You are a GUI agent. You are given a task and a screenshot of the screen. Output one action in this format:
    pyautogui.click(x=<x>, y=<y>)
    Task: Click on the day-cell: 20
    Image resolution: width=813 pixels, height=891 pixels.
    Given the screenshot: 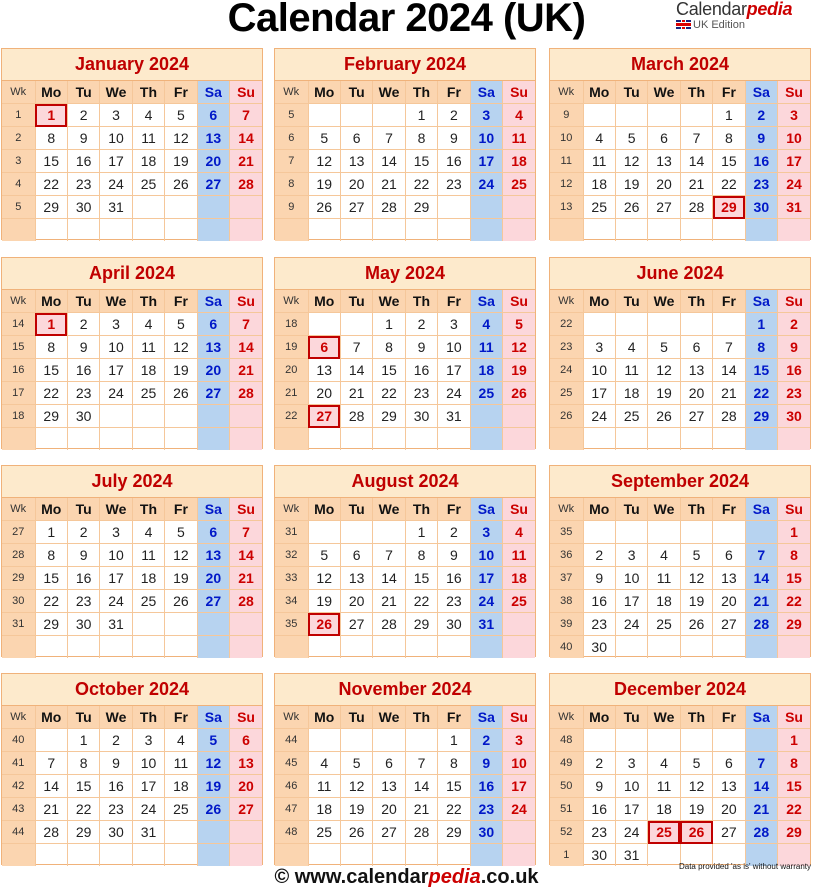 What is the action you would take?
    pyautogui.click(x=729, y=601)
    